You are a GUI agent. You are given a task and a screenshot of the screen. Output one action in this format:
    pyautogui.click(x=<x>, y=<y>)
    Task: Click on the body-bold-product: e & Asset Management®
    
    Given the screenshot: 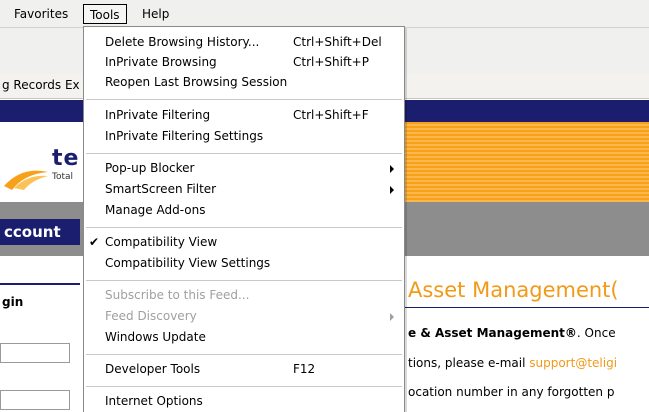 What is the action you would take?
    pyautogui.click(x=492, y=333)
    